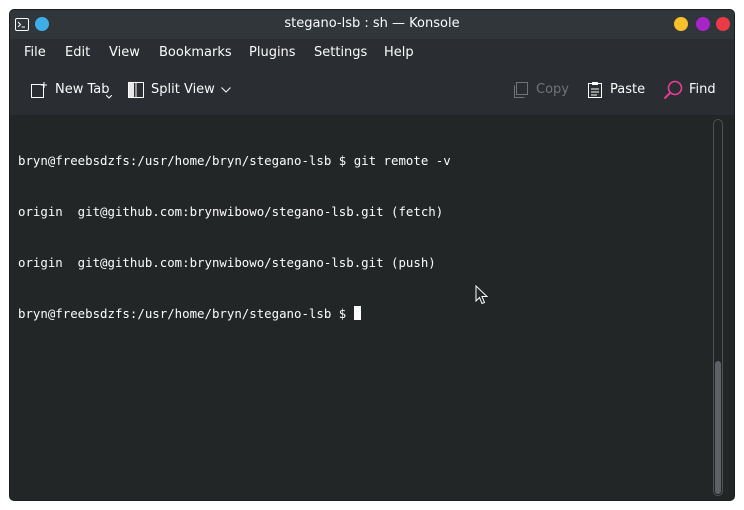 The height and width of the screenshot is (510, 744). I want to click on new-tab-label: New Tab, so click(82, 89).